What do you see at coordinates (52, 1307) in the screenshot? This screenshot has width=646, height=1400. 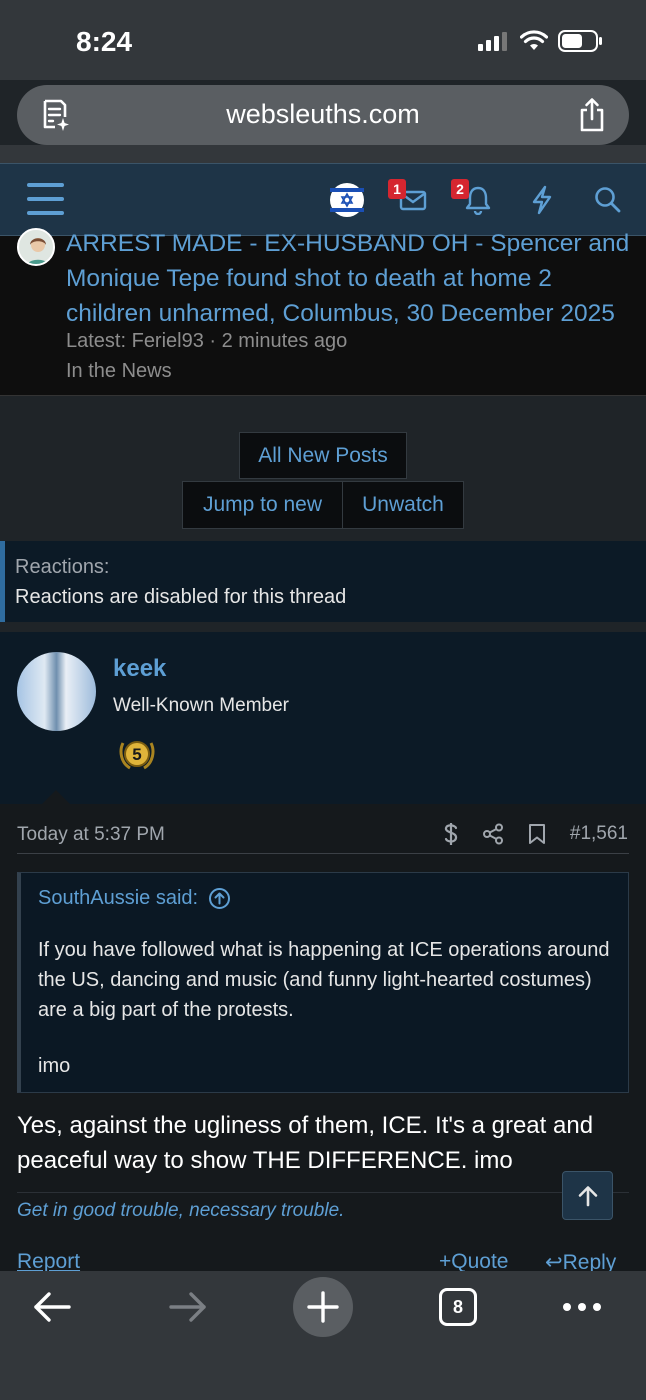 I see `back-arrow-icon` at bounding box center [52, 1307].